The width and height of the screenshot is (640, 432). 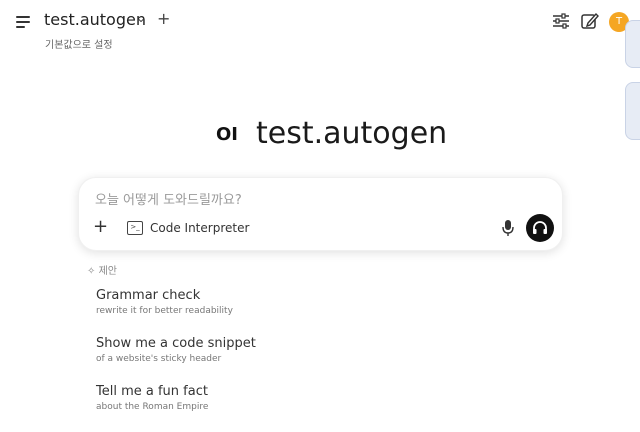 What do you see at coordinates (227, 134) in the screenshot?
I see `app-logo: OI` at bounding box center [227, 134].